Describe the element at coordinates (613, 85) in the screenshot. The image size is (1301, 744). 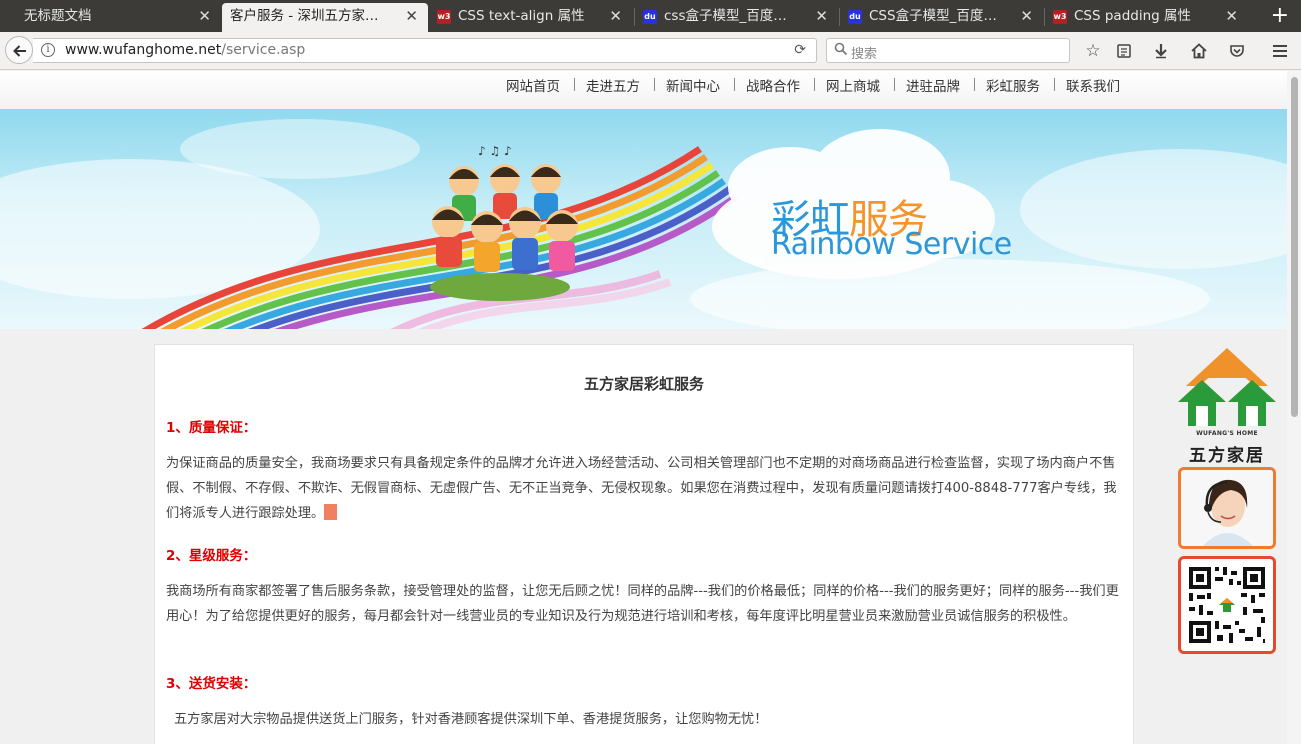
I see `nav-about: 走进五方` at that location.